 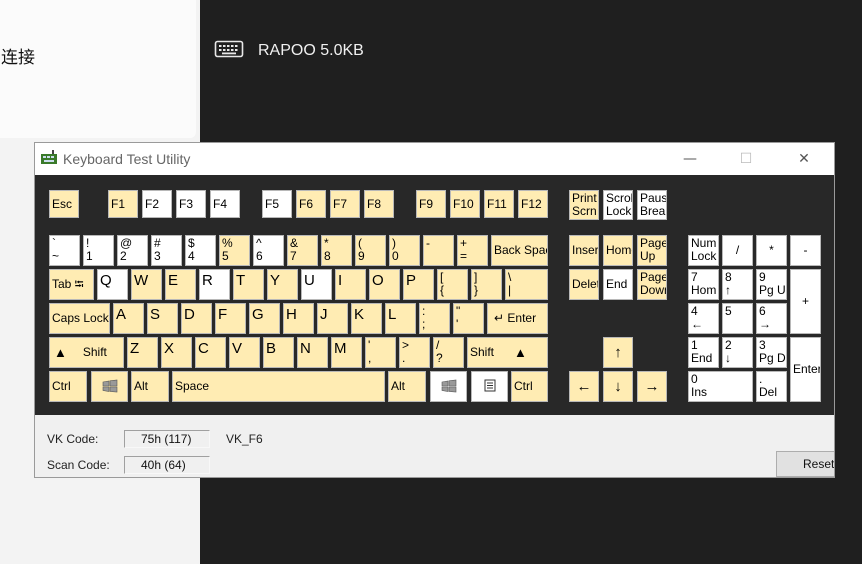 What do you see at coordinates (690, 159) in the screenshot?
I see `minimize-button: —` at bounding box center [690, 159].